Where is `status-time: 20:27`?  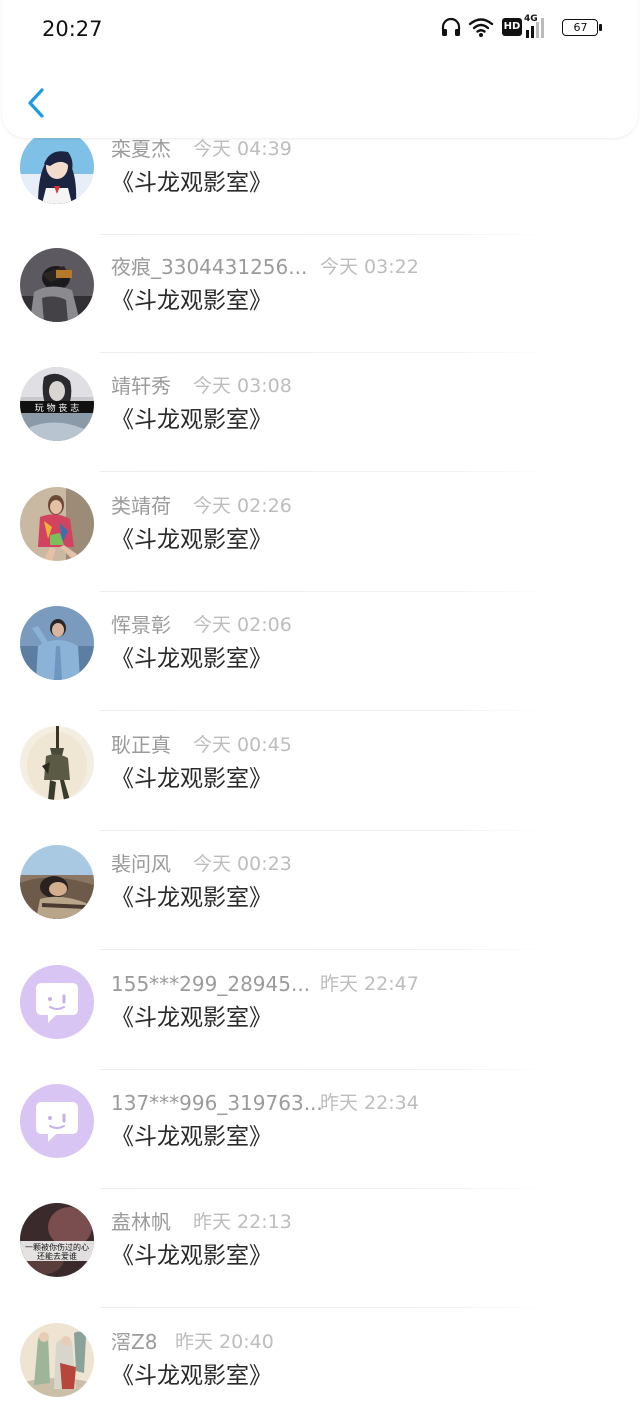
status-time: 20:27 is located at coordinates (72, 29).